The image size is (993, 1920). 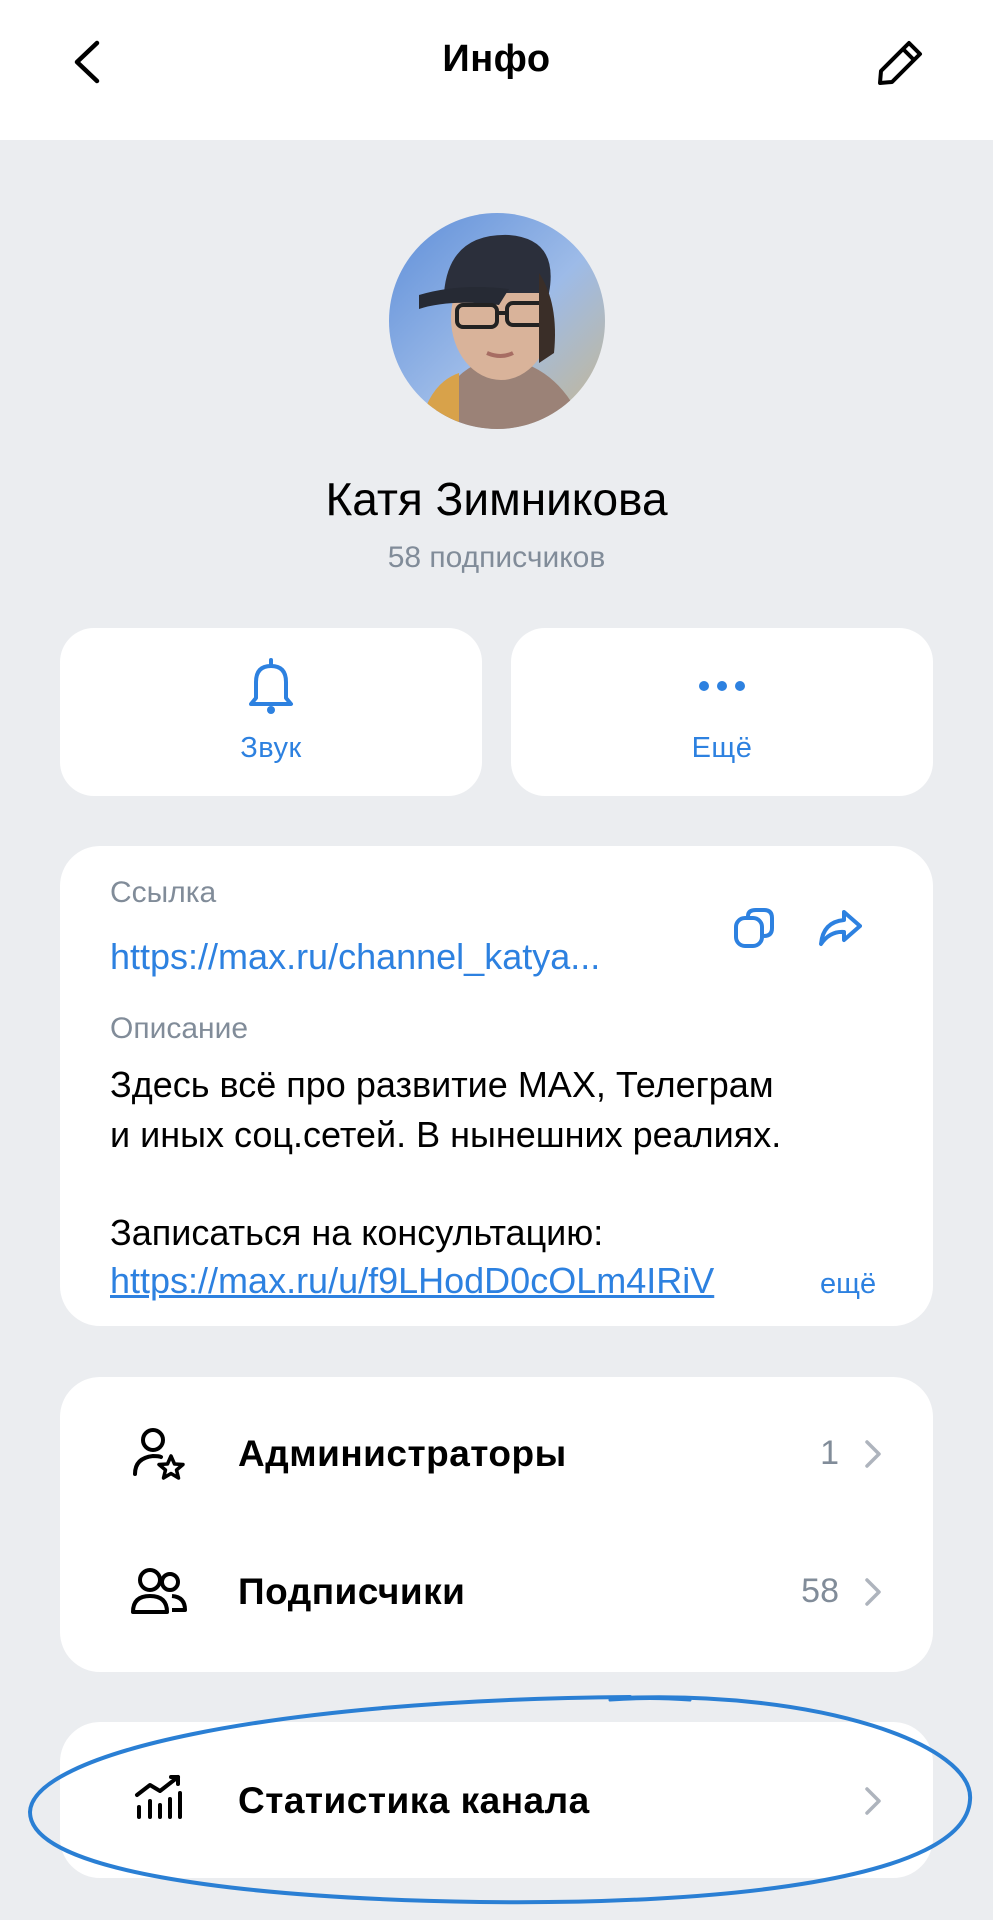 What do you see at coordinates (722, 712) in the screenshot?
I see `more-button: Ещё` at bounding box center [722, 712].